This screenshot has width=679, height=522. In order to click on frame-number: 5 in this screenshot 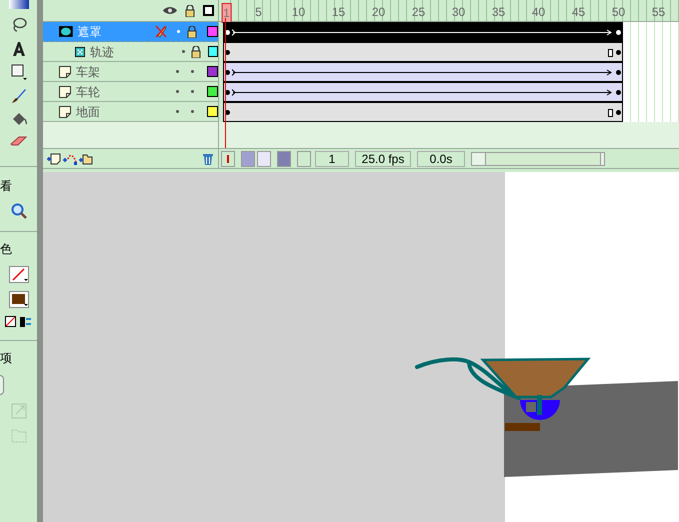, I will do `click(258, 12)`.